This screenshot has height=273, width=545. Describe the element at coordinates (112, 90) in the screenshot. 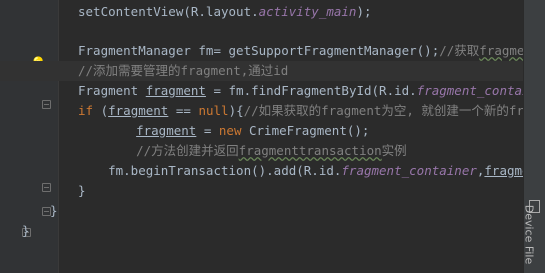

I see `code-token: Fragment` at that location.